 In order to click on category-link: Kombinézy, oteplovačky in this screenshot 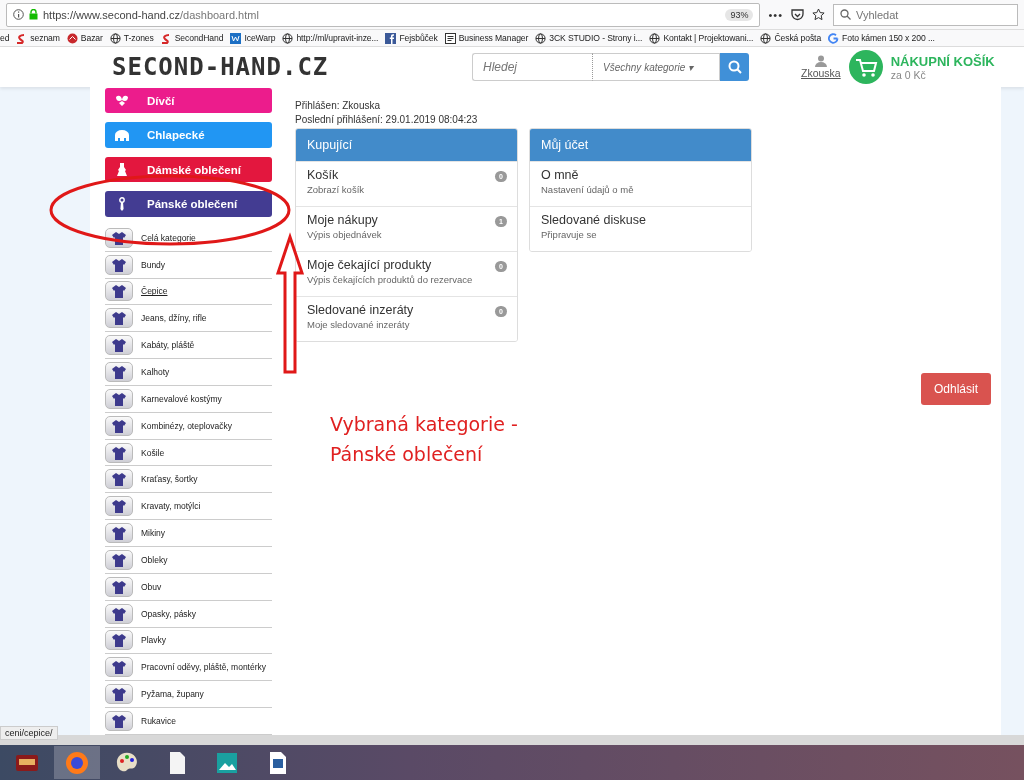, I will do `click(188, 426)`.